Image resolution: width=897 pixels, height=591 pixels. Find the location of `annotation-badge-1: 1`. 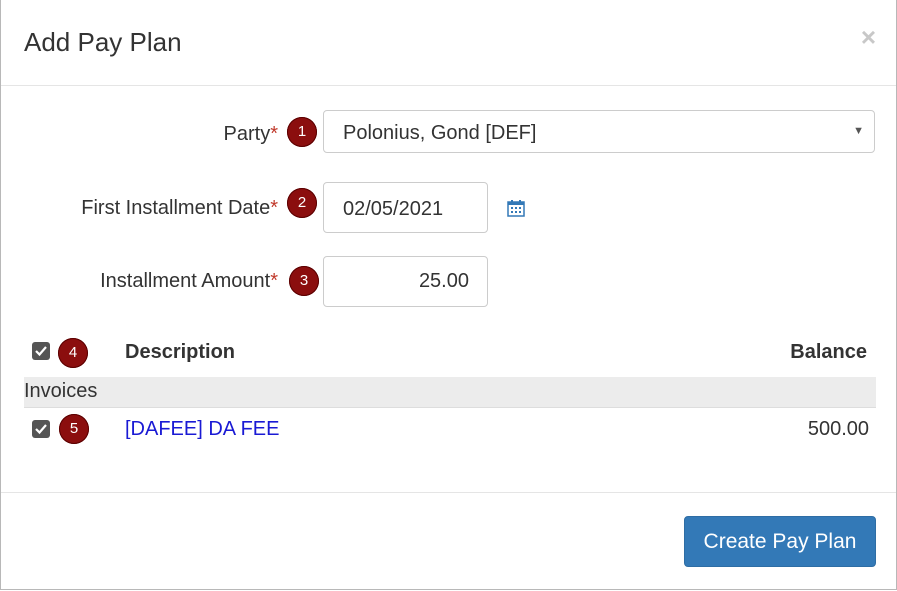

annotation-badge-1: 1 is located at coordinates (302, 132).